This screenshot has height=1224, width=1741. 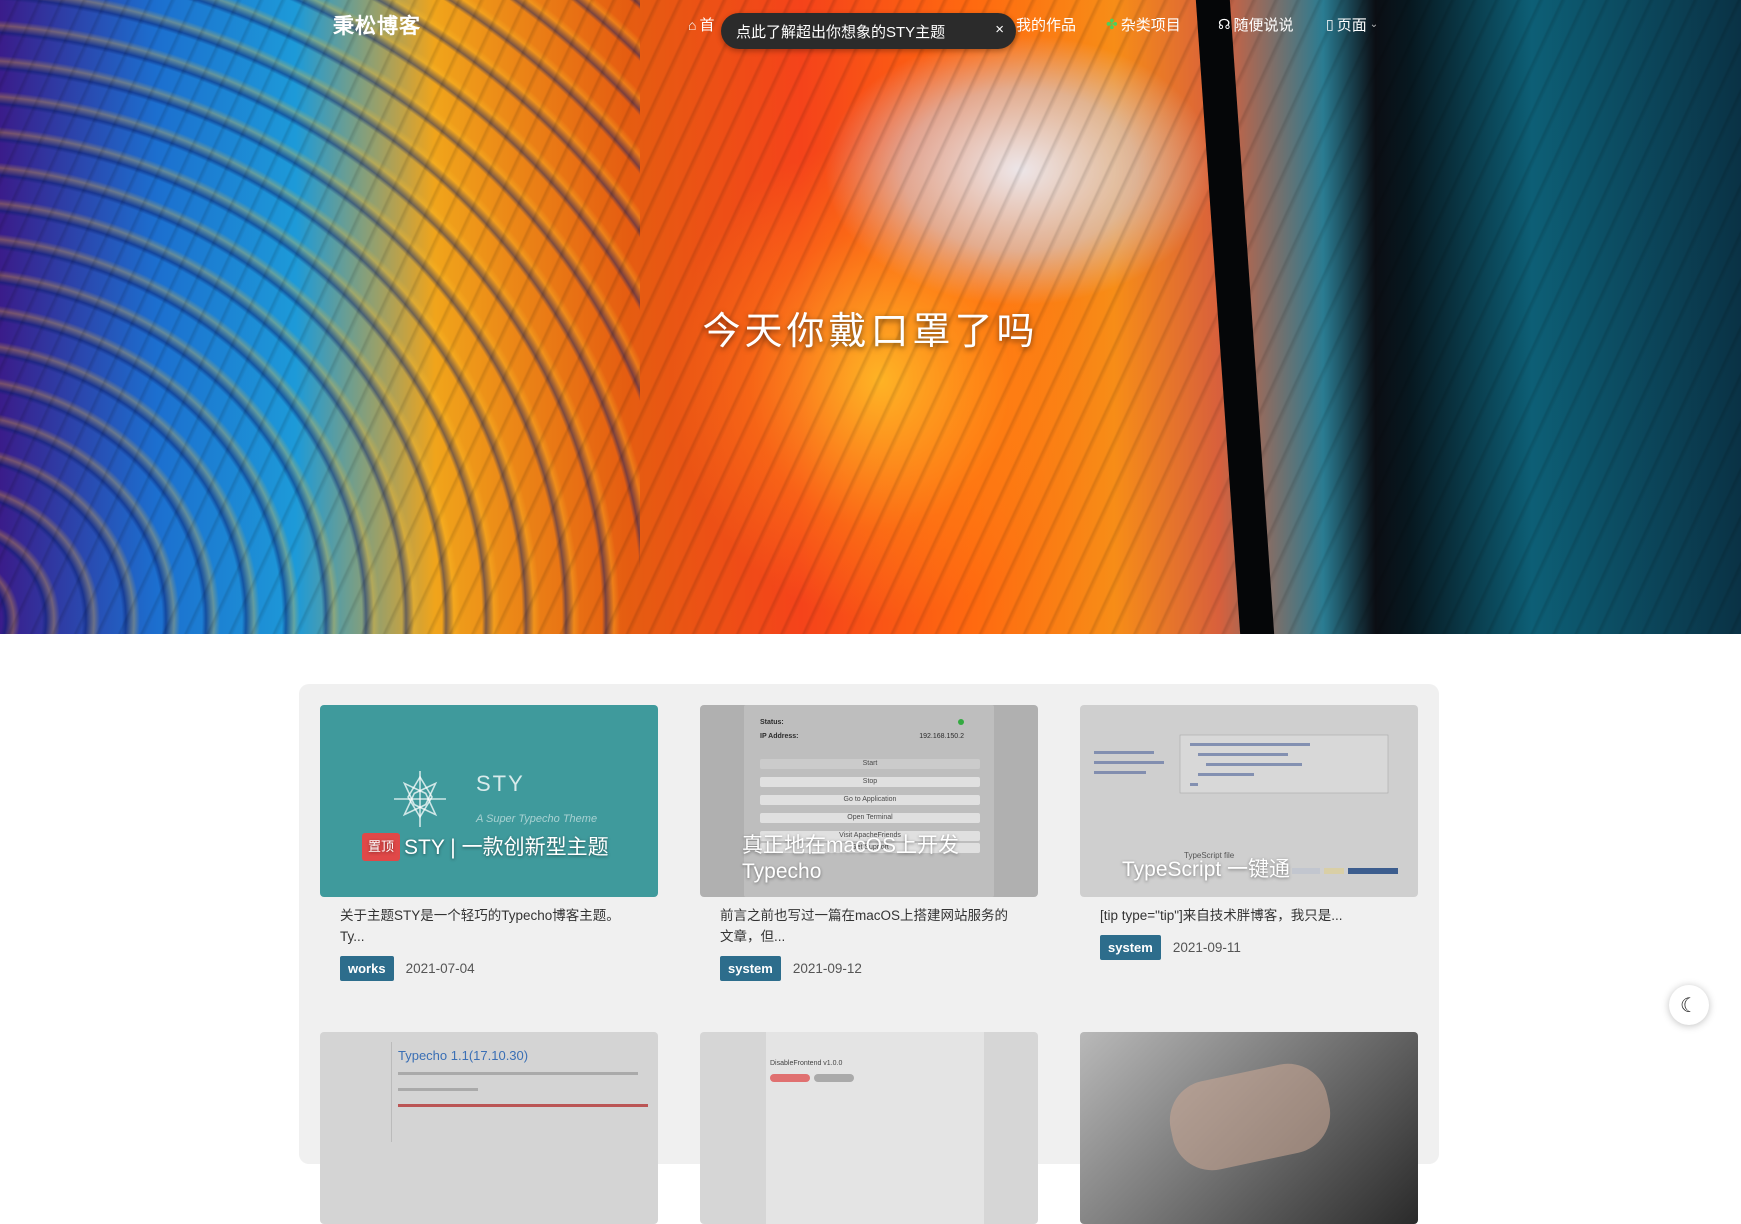 I want to click on post-date: 2021-09-12, so click(x=827, y=968).